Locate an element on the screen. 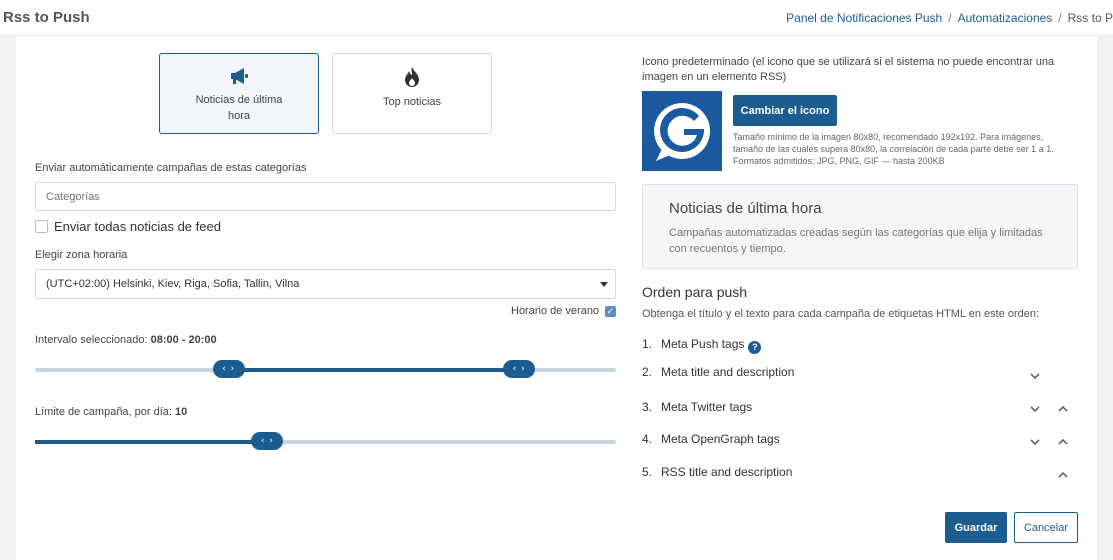 Image resolution: width=1113 pixels, height=560 pixels. limit-label: Límite de campaña, por día: 10 is located at coordinates (111, 412).